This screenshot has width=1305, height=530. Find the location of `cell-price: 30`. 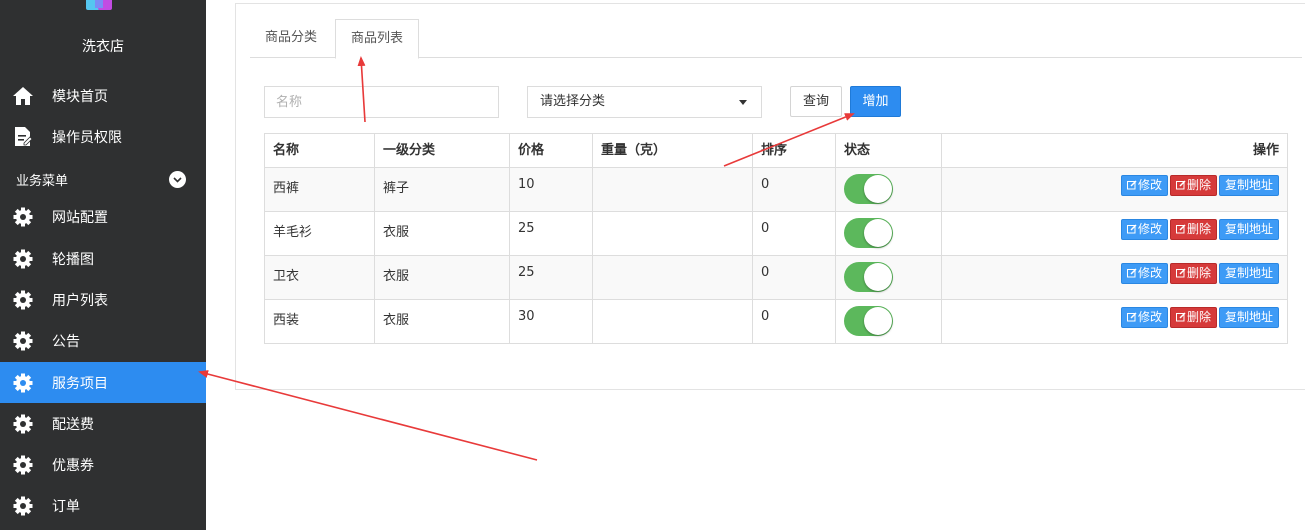

cell-price: 30 is located at coordinates (551, 321).